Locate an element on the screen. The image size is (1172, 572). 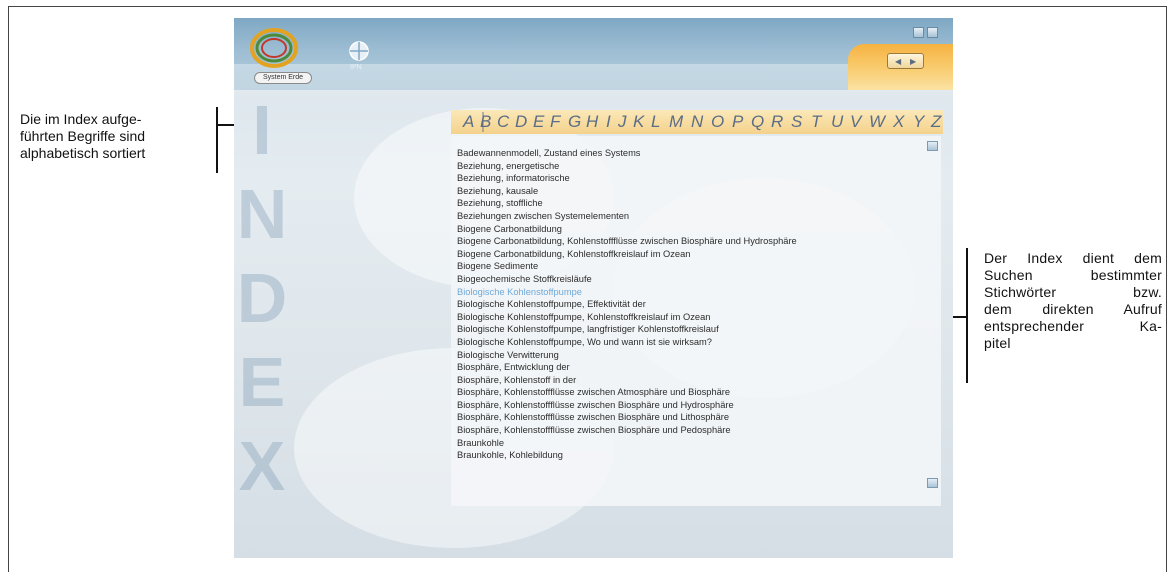
caption-right-line: entsprechender Ka- is located at coordinates (1073, 326).